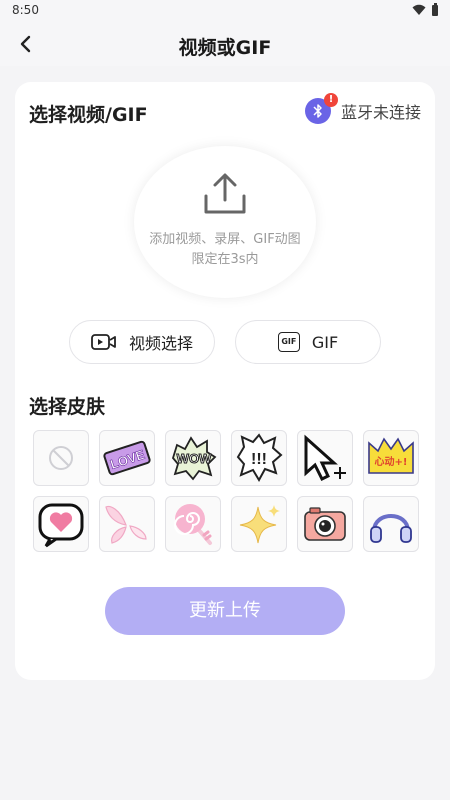 The height and width of the screenshot is (800, 450). I want to click on bluetooth-status: ! 蓝牙未连接, so click(362, 108).